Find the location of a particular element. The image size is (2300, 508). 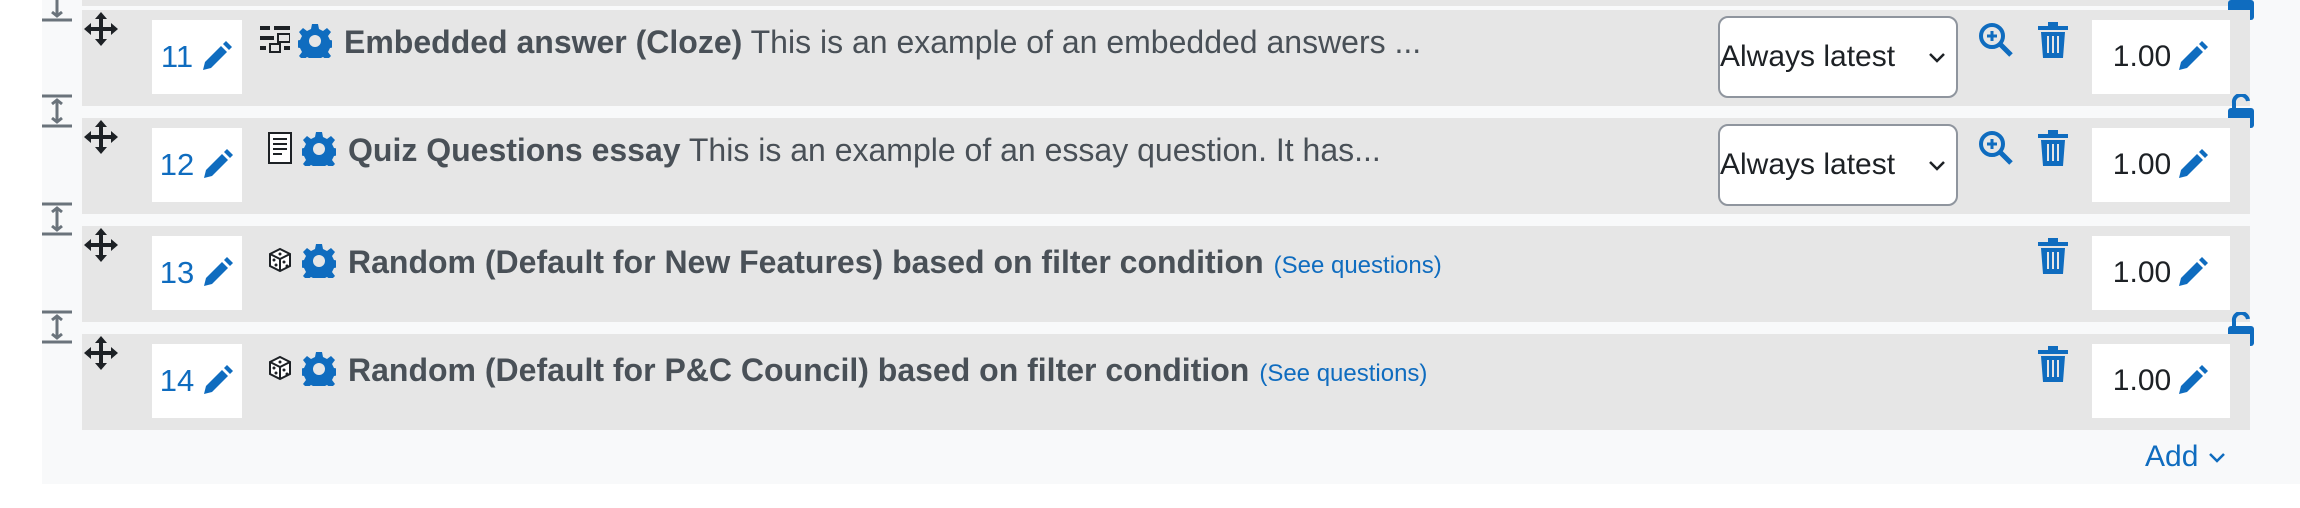

question-title: Quiz Questions essay is located at coordinates (514, 150).